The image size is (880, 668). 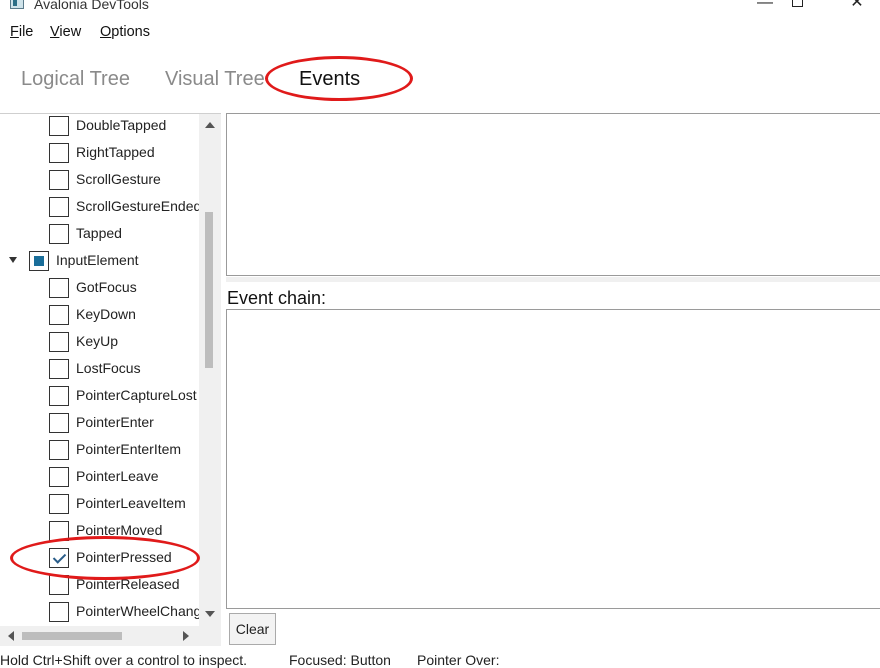 I want to click on tree-item-label: ScrollGesture, so click(x=118, y=179).